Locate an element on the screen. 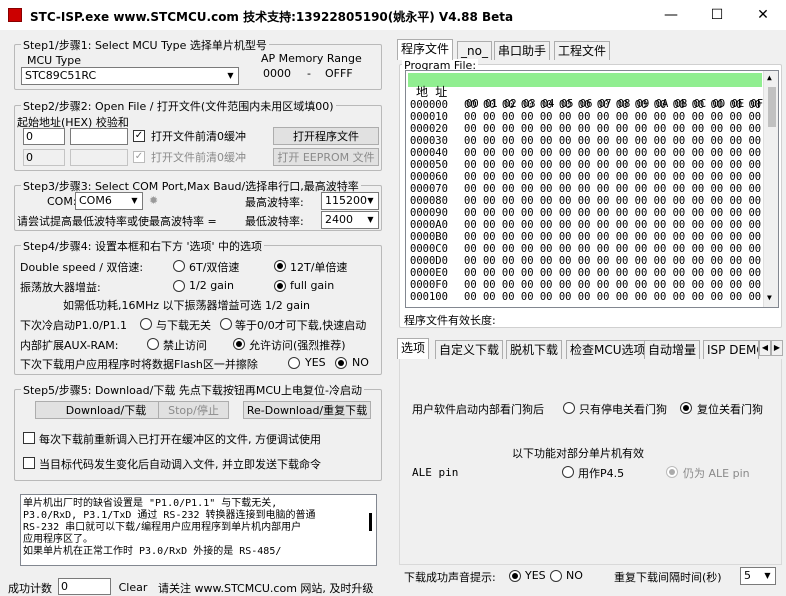 The width and height of the screenshot is (786, 596). radio-sound-no is located at coordinates (556, 576).